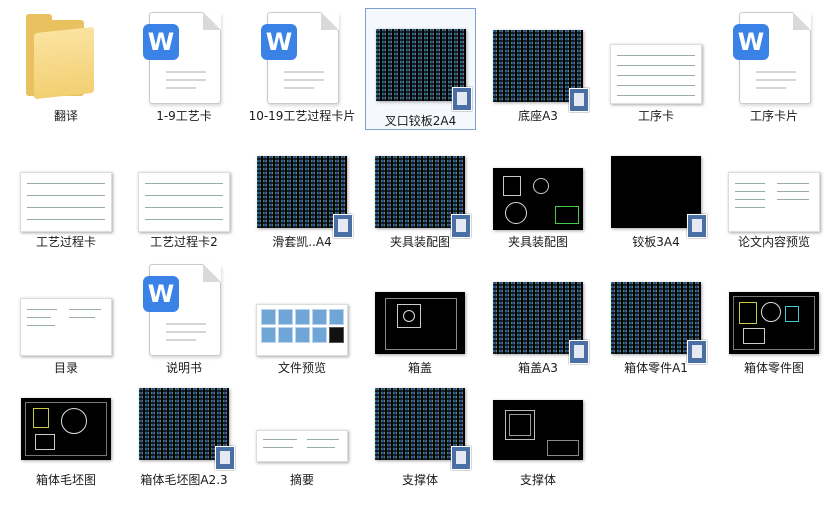 The height and width of the screenshot is (509, 834). I want to click on file-label: 工艺过程卡, so click(65, 242).